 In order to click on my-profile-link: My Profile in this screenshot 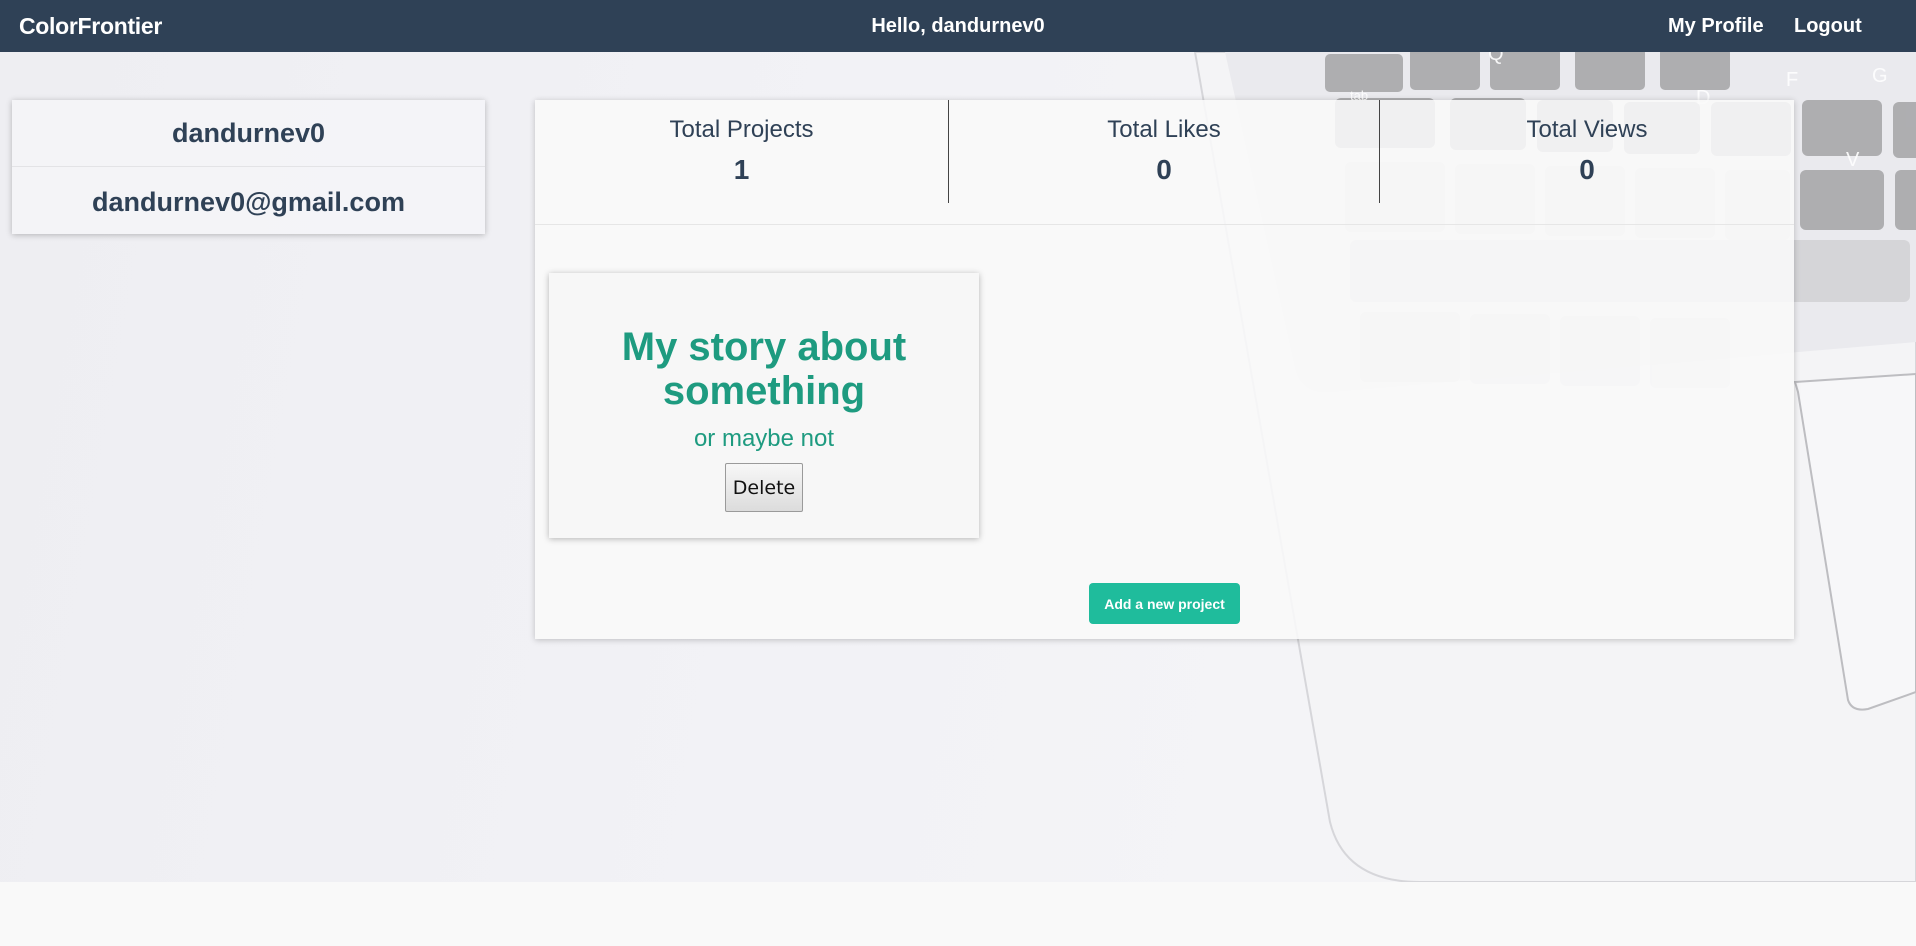, I will do `click(1716, 26)`.